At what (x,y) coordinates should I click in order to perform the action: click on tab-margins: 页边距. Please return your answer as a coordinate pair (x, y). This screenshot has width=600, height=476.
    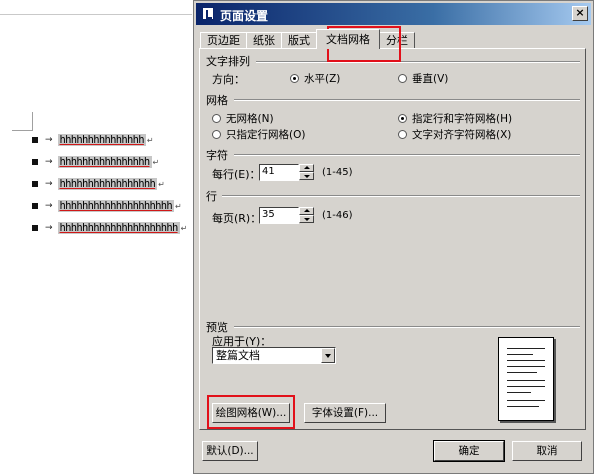
    Looking at the image, I should click on (223, 40).